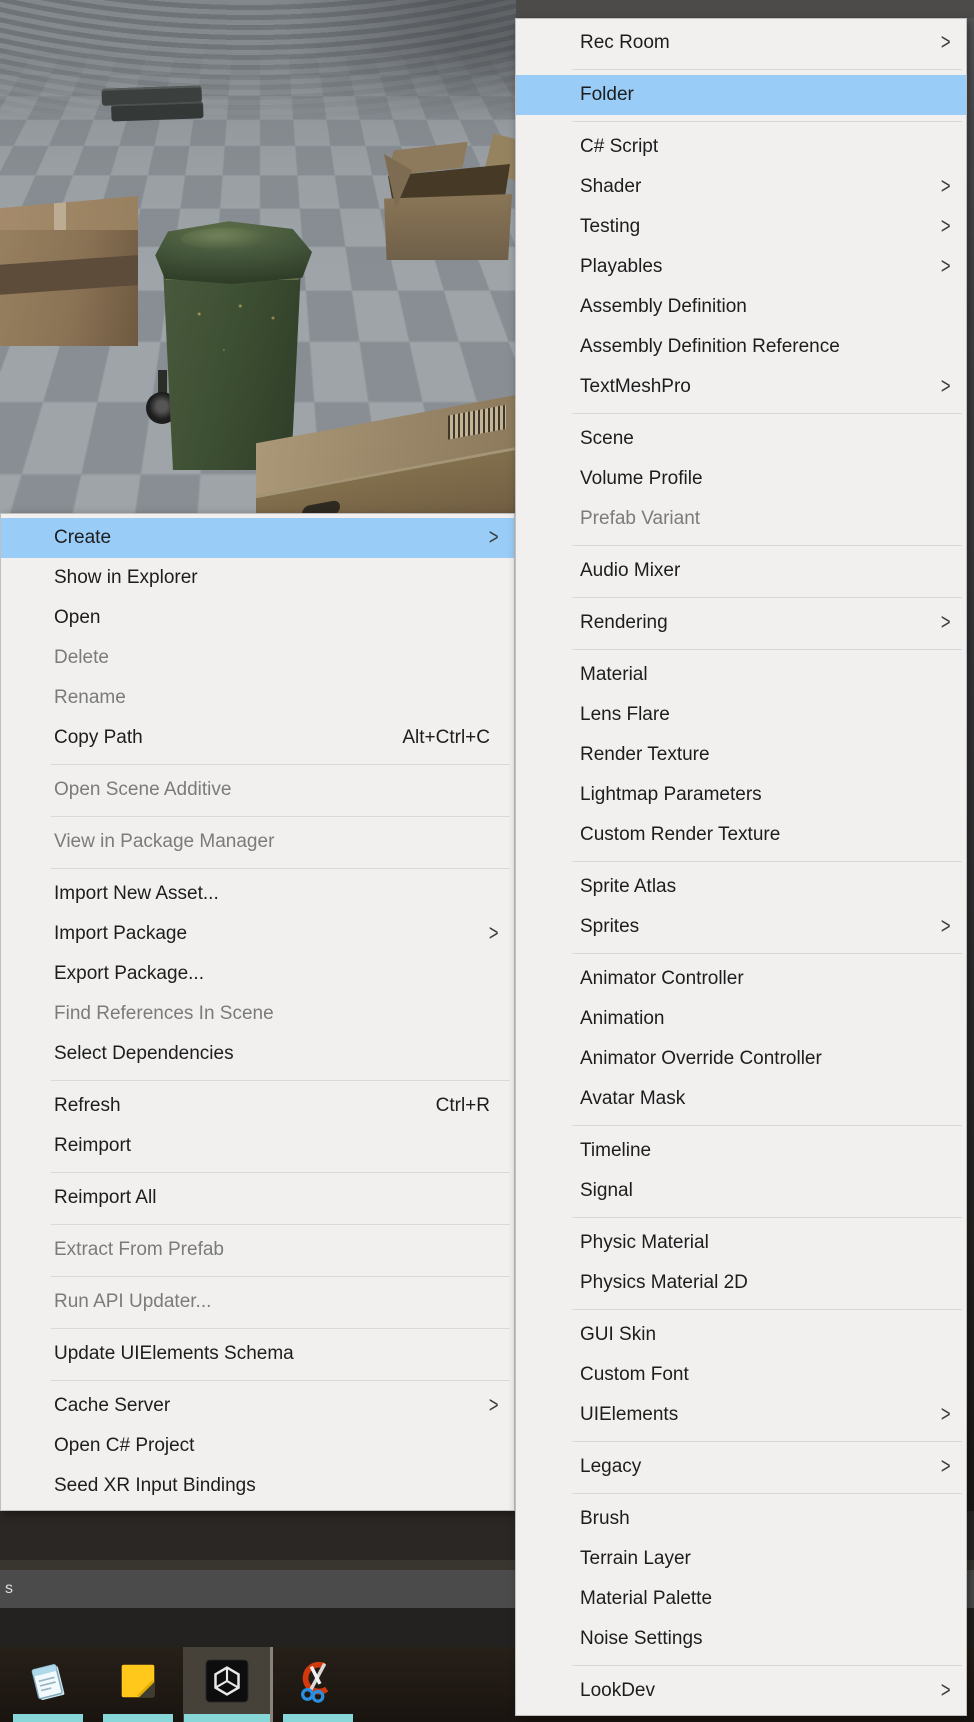 The width and height of the screenshot is (974, 1722). Describe the element at coordinates (641, 1638) in the screenshot. I see `menu-item-label: Noise Settings` at that location.